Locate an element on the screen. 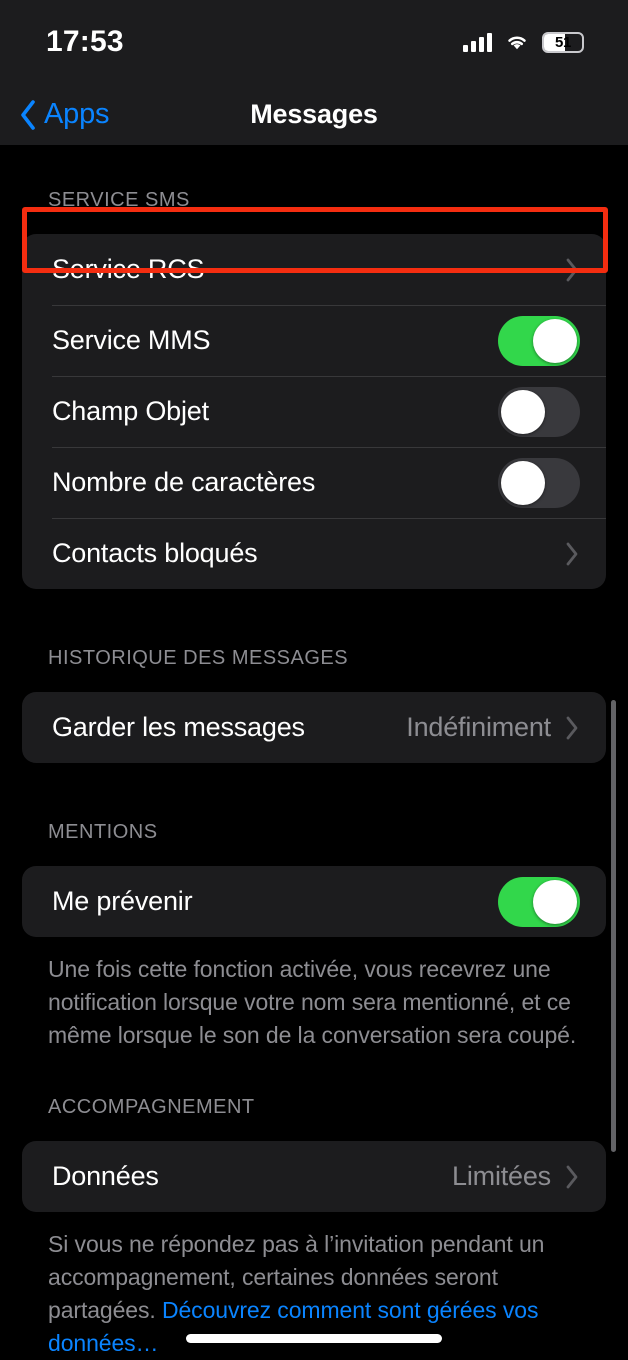 This screenshot has width=628, height=1360. section-header-historique: HISTORIQUE DES MESSAGES is located at coordinates (198, 658).